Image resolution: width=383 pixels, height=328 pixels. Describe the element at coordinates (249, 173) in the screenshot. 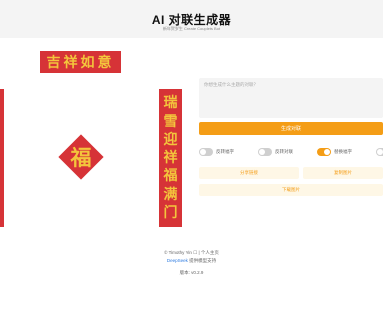

I see `share-link-button: 分享链接` at that location.